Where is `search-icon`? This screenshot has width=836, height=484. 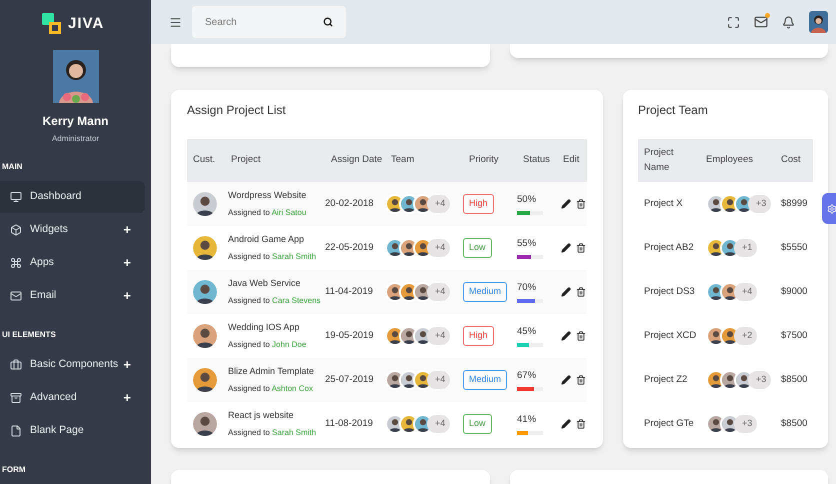 search-icon is located at coordinates (328, 22).